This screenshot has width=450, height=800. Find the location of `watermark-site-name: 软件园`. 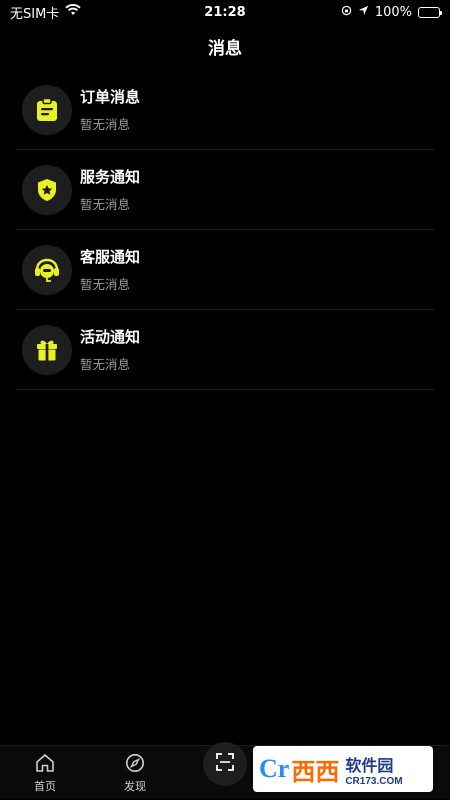

watermark-site-name: 软件园 is located at coordinates (369, 765).